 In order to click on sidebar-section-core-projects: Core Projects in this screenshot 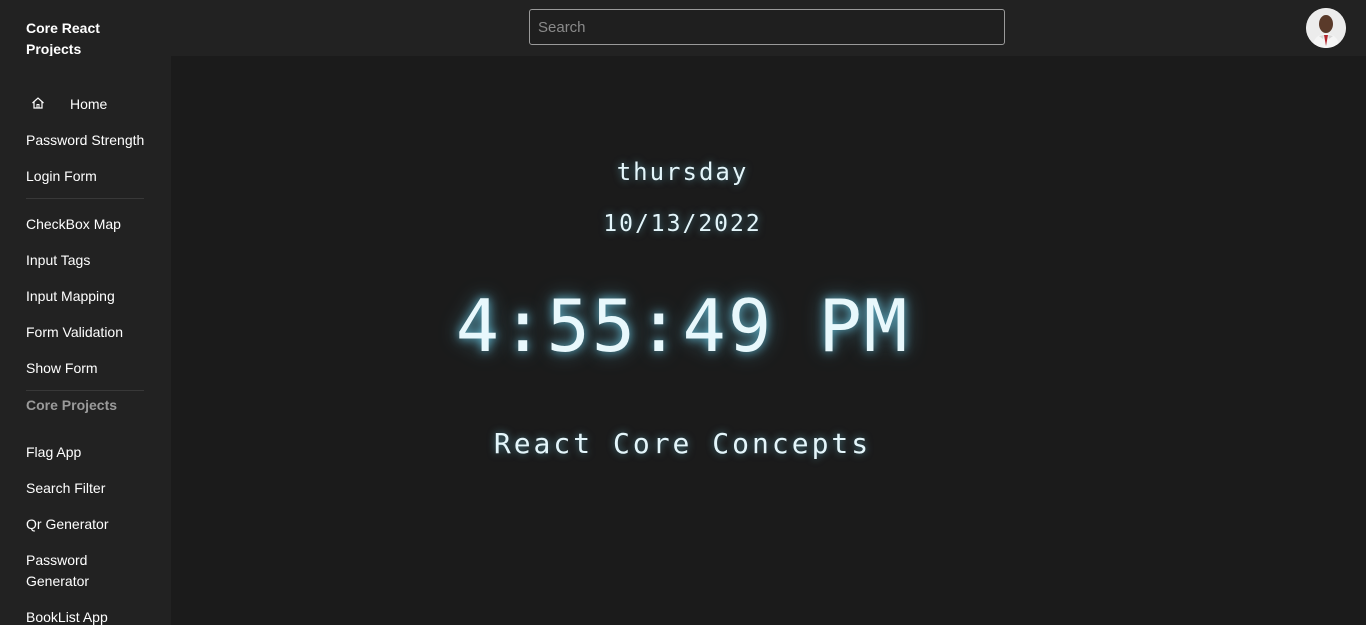, I will do `click(72, 405)`.